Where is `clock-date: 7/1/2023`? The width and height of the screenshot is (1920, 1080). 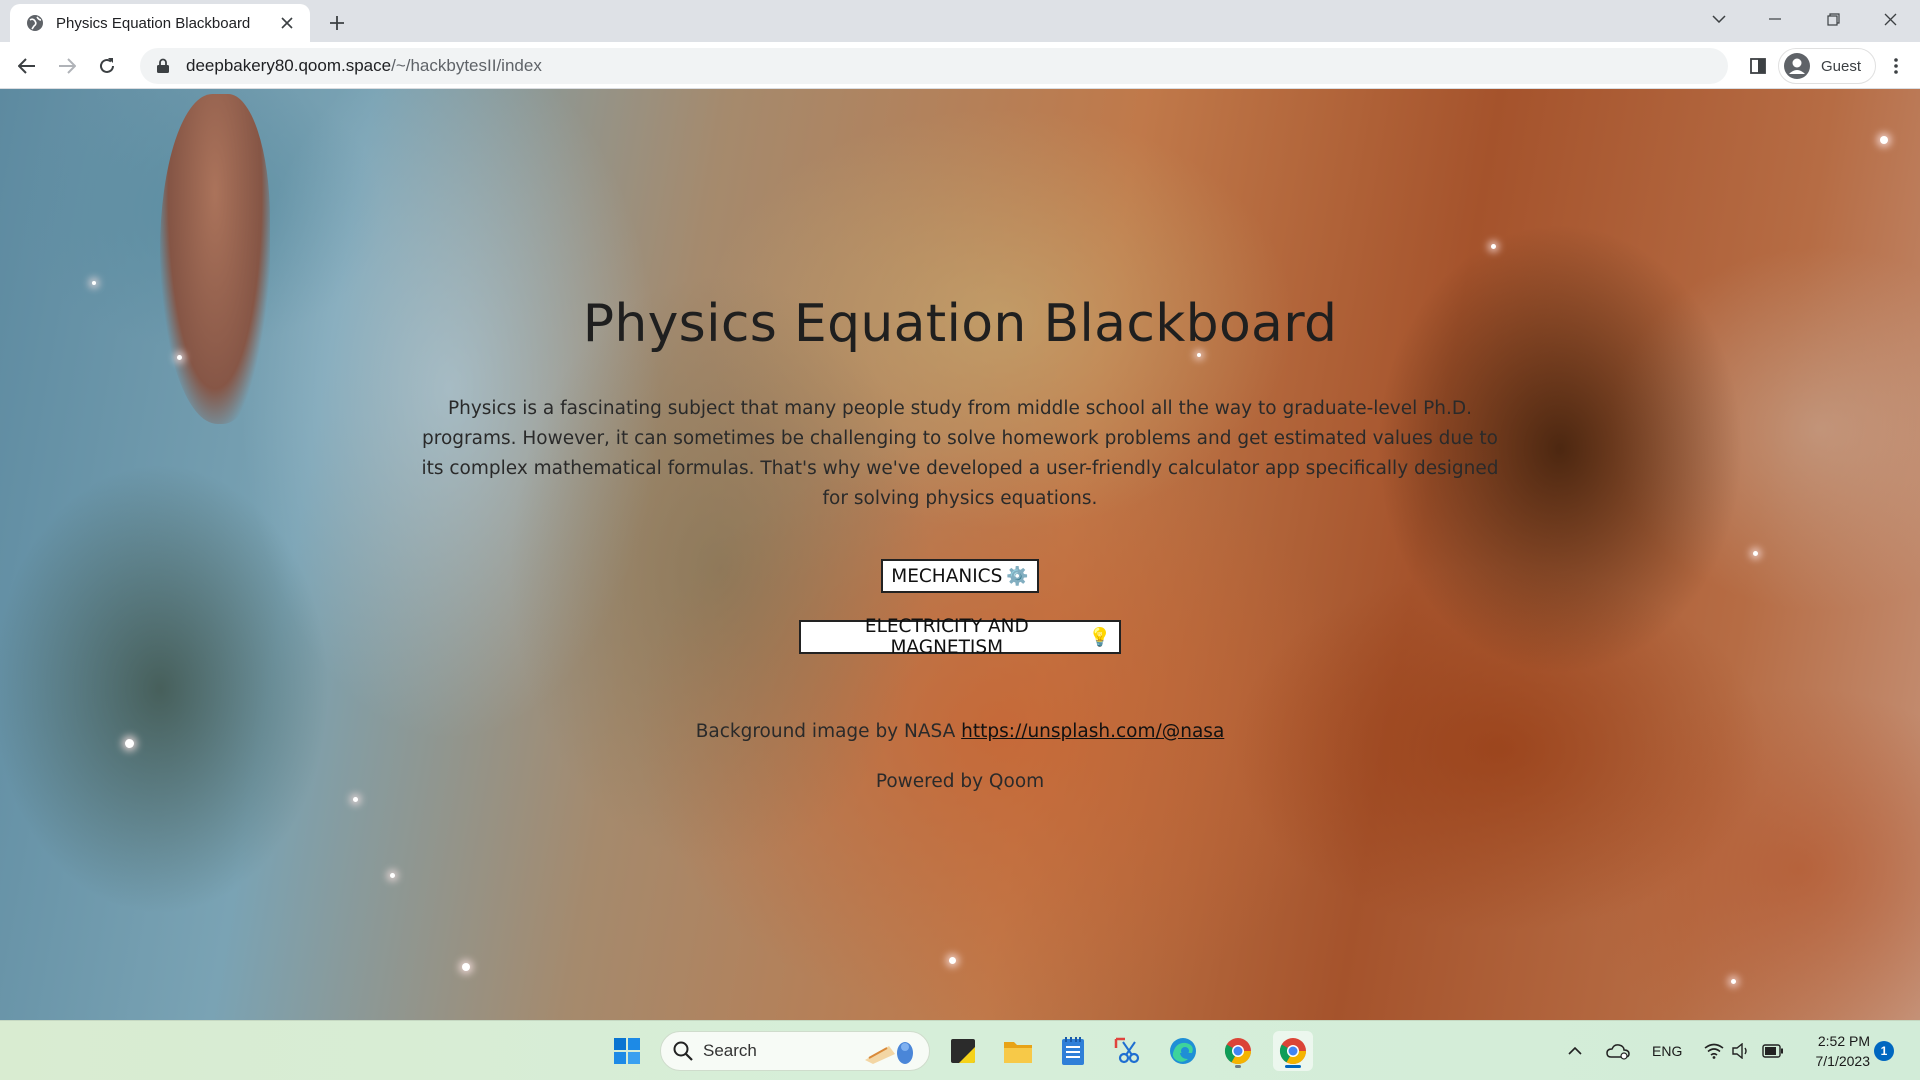 clock-date: 7/1/2023 is located at coordinates (1843, 1061).